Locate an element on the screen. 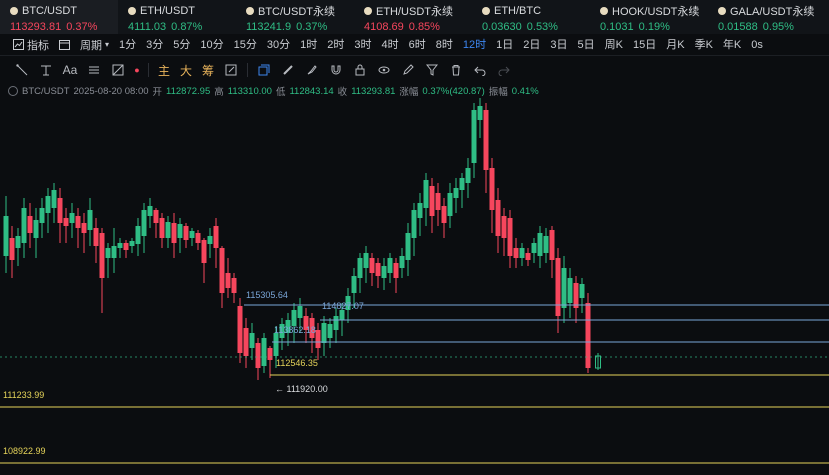 The image size is (829, 475). eye-icon is located at coordinates (384, 70).